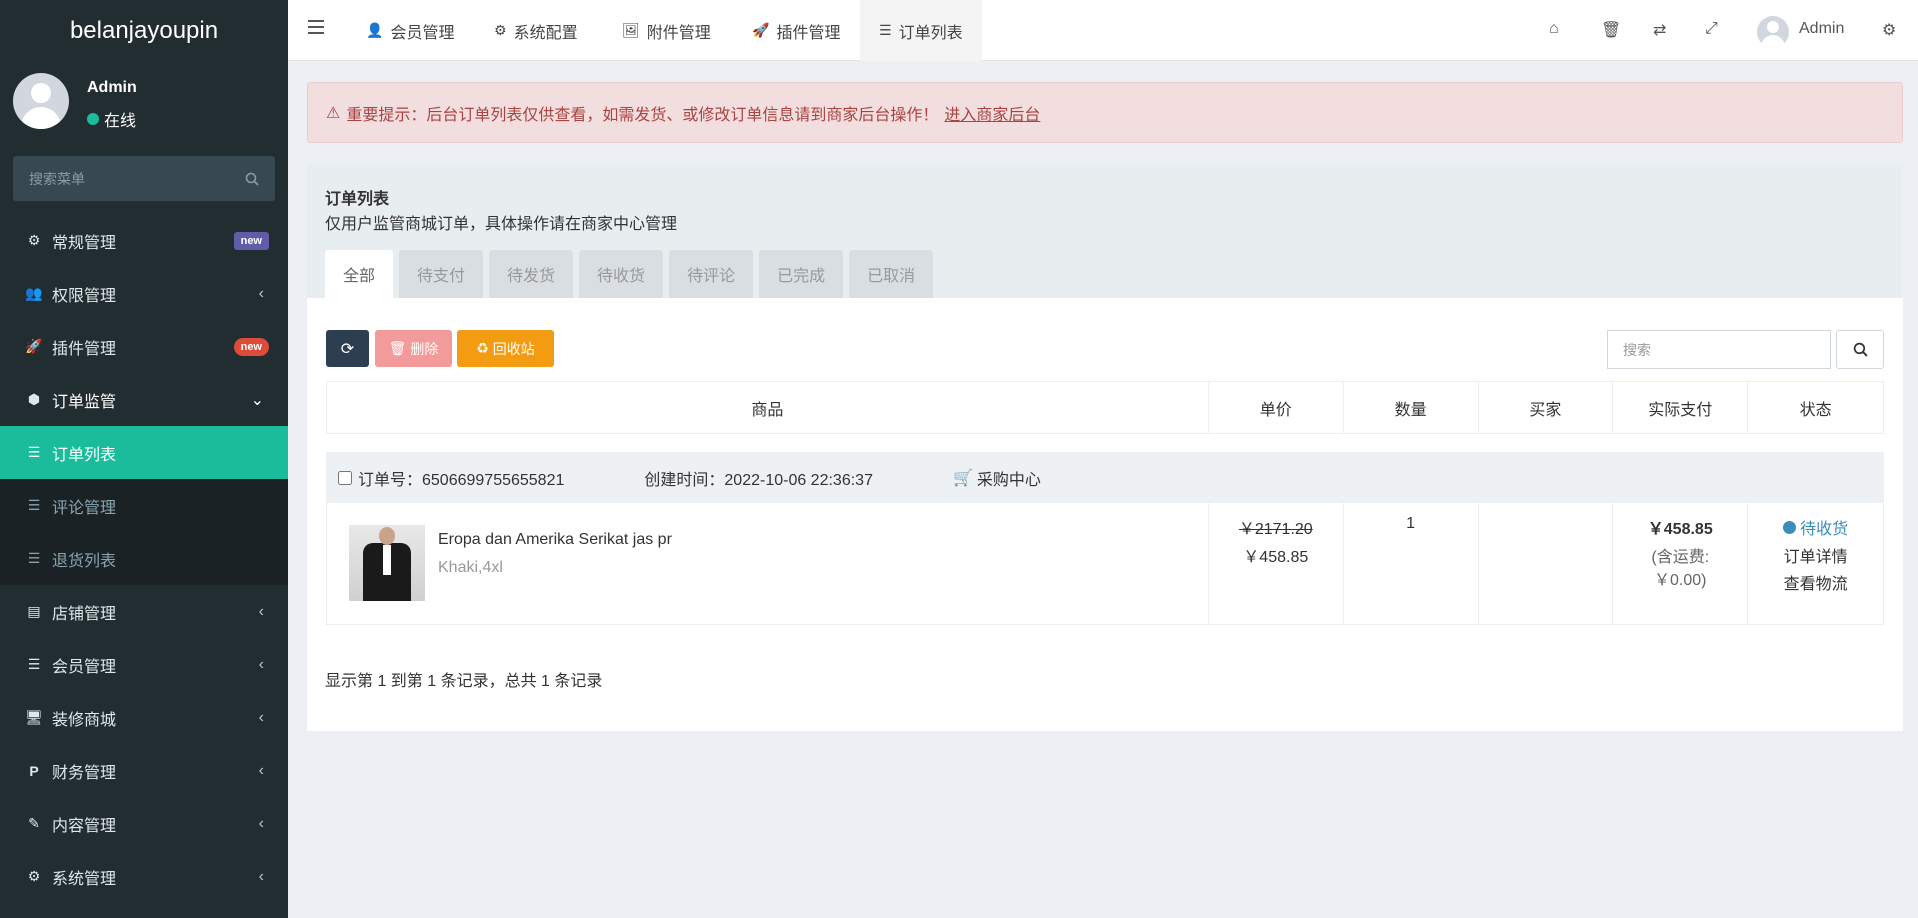 This screenshot has height=918, width=1918. What do you see at coordinates (413, 348) in the screenshot?
I see `delete-button: 🗑 删除` at bounding box center [413, 348].